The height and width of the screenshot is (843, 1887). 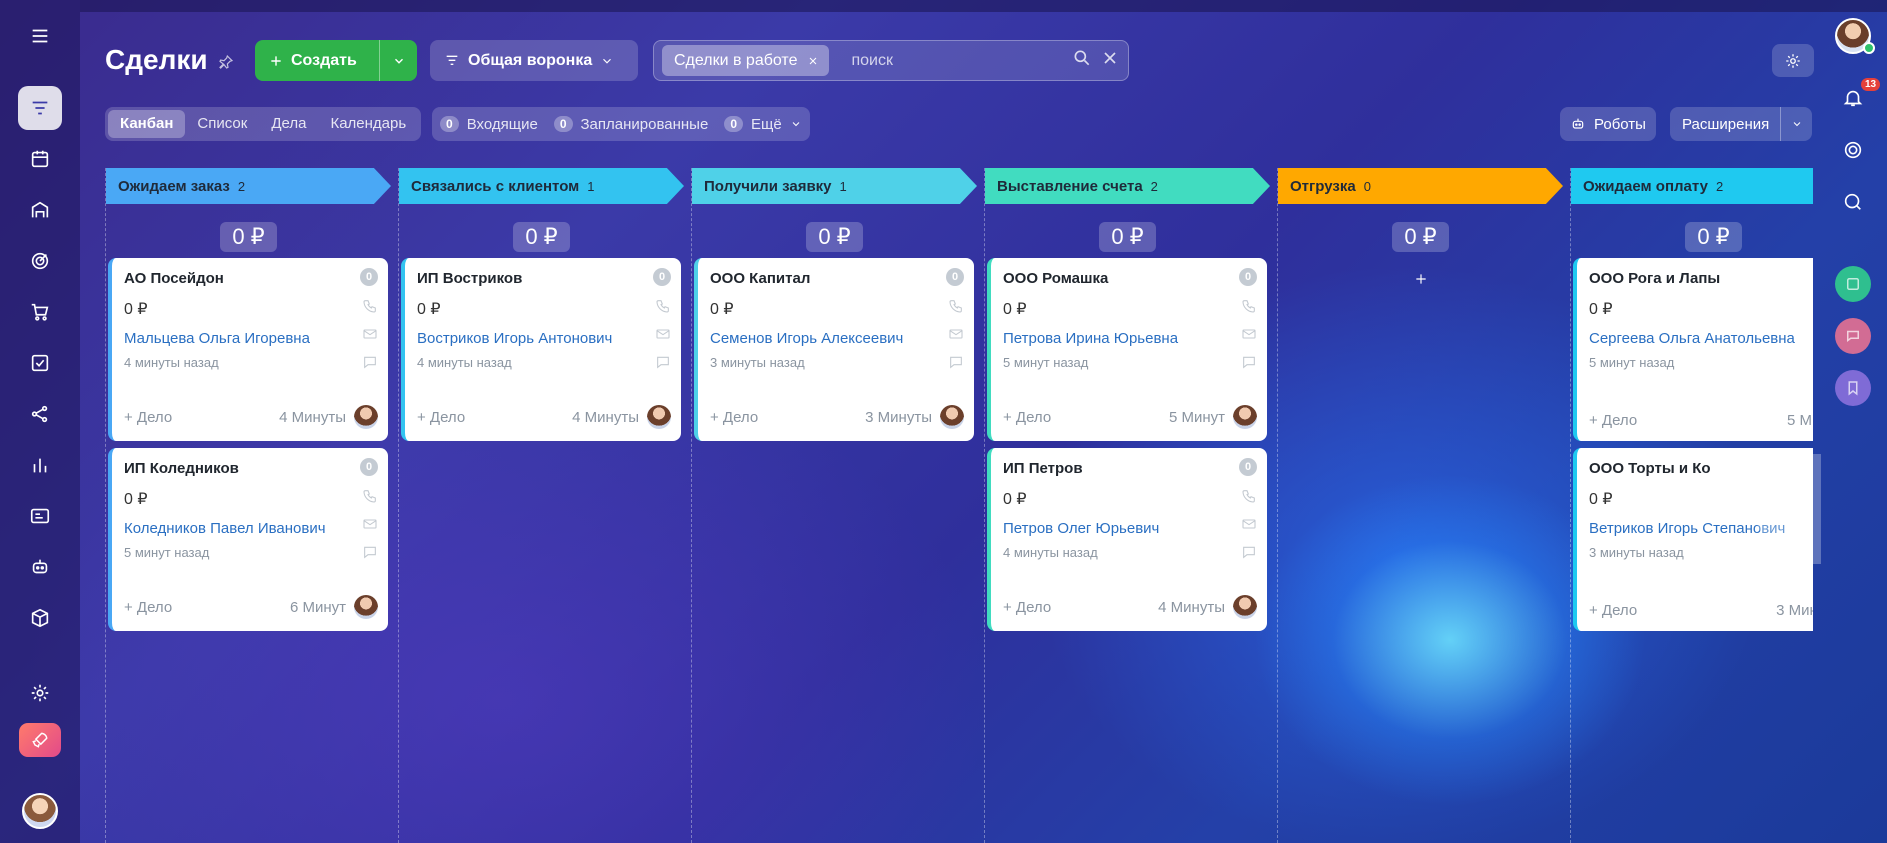 What do you see at coordinates (250, 338) in the screenshot?
I see `deal-contact: Мальцева Ольга Игоревна` at bounding box center [250, 338].